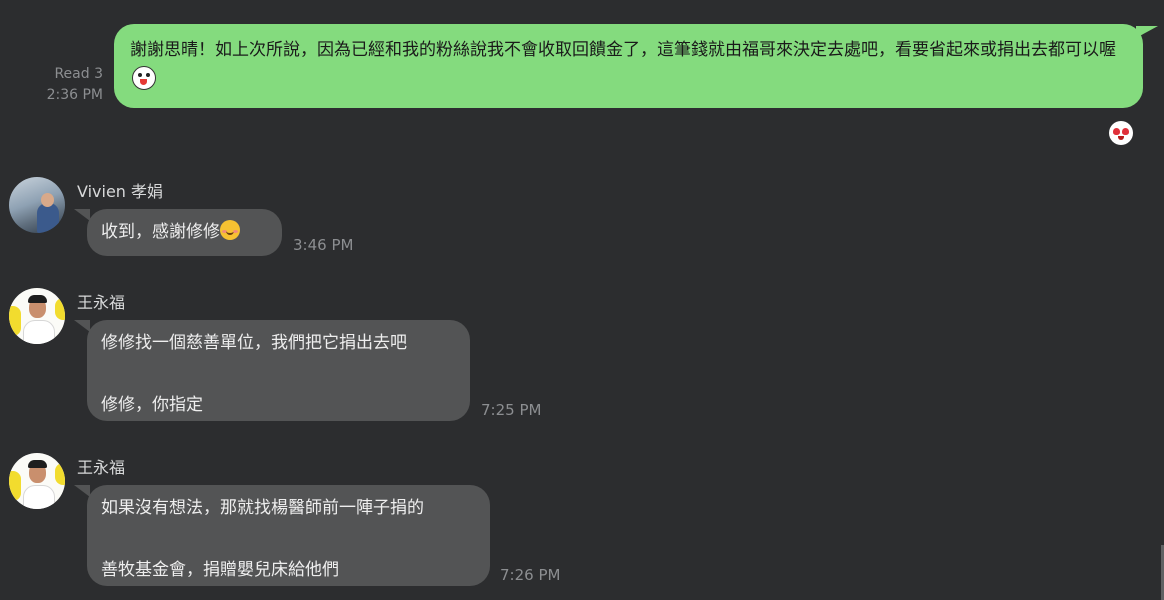  I want to click on smiling-face-with-blush-icon, so click(230, 230).